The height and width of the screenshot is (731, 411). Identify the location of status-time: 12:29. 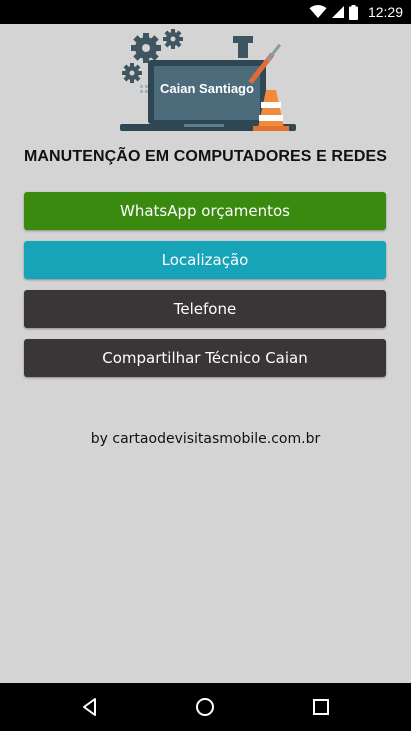
(385, 12).